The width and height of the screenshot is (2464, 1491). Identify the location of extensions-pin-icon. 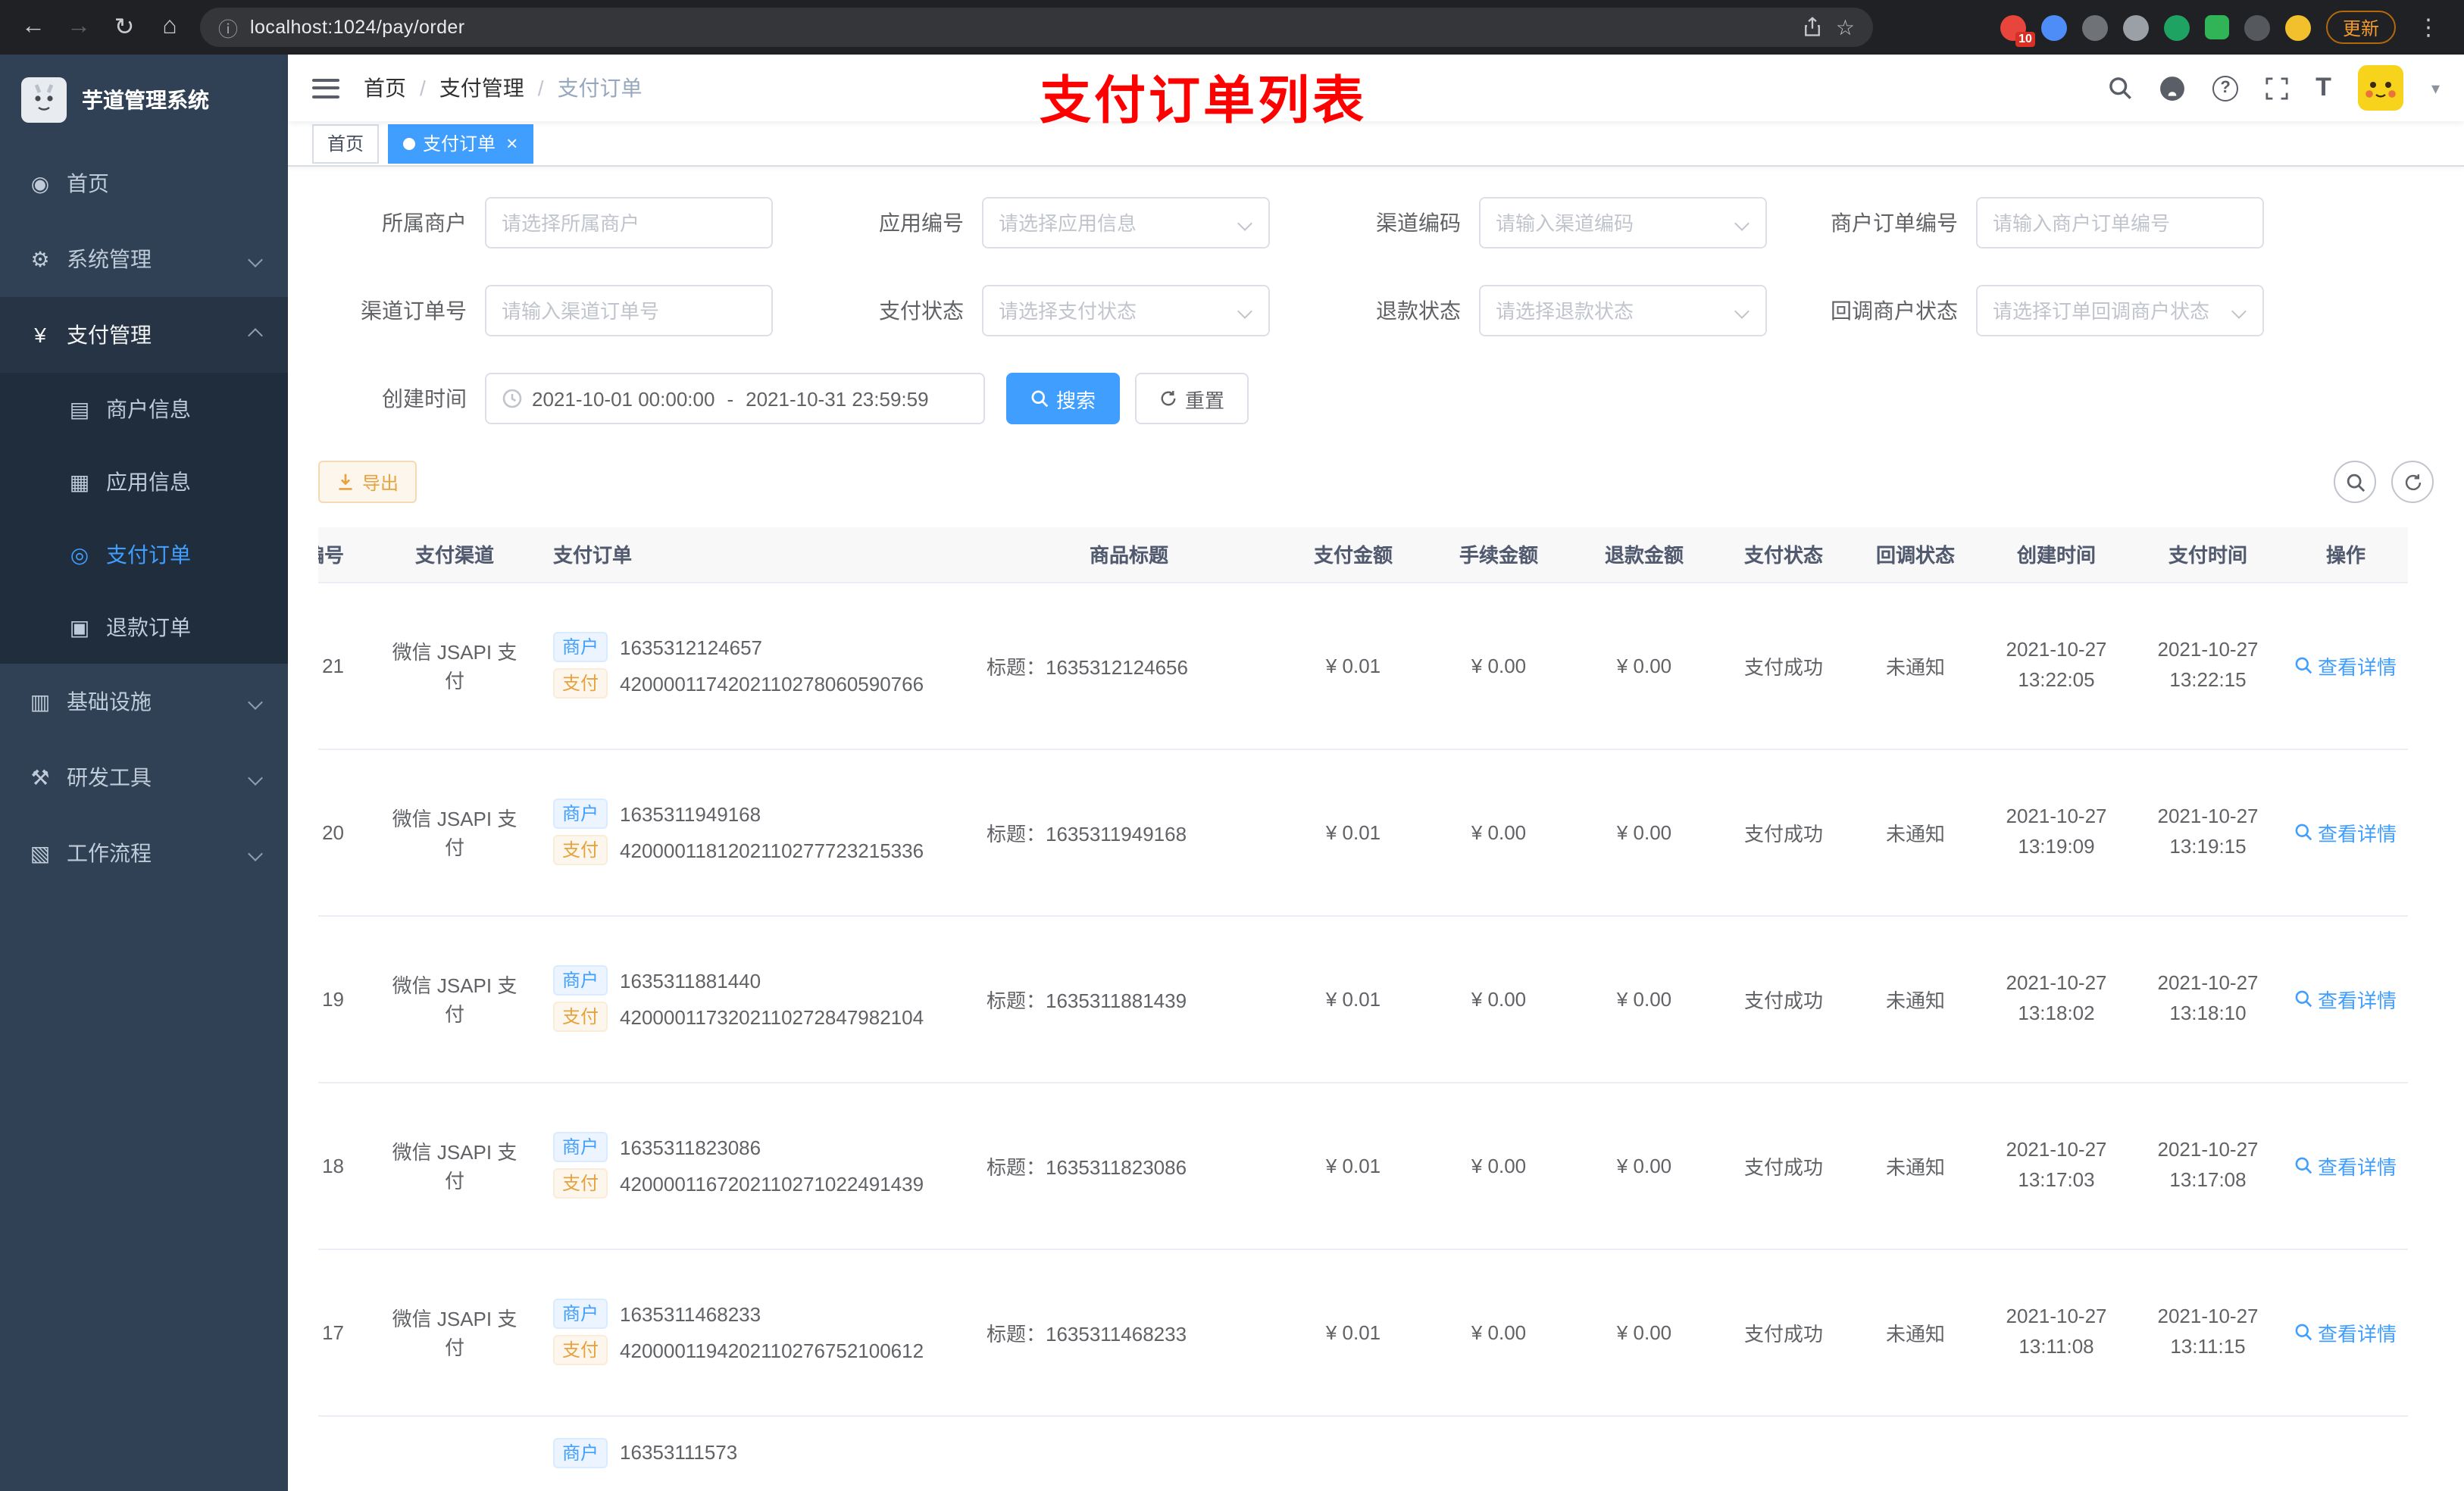
(2257, 27).